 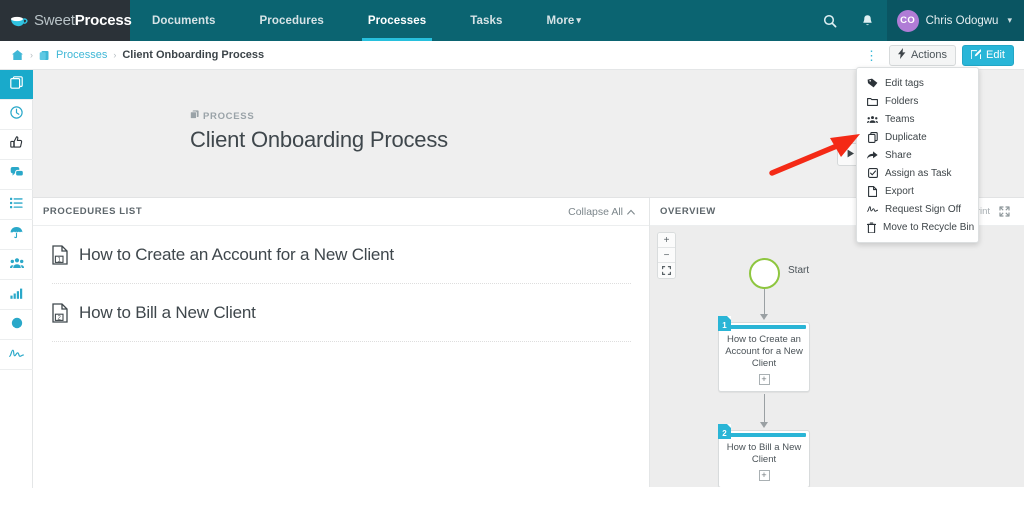 What do you see at coordinates (16, 265) in the screenshot?
I see `rail-item-teams` at bounding box center [16, 265].